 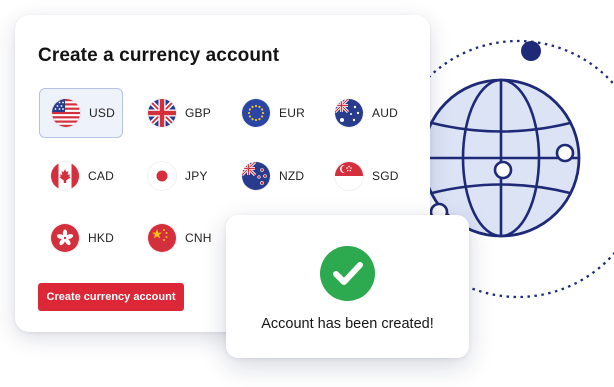 What do you see at coordinates (162, 176) in the screenshot?
I see `jp-flag-icon` at bounding box center [162, 176].